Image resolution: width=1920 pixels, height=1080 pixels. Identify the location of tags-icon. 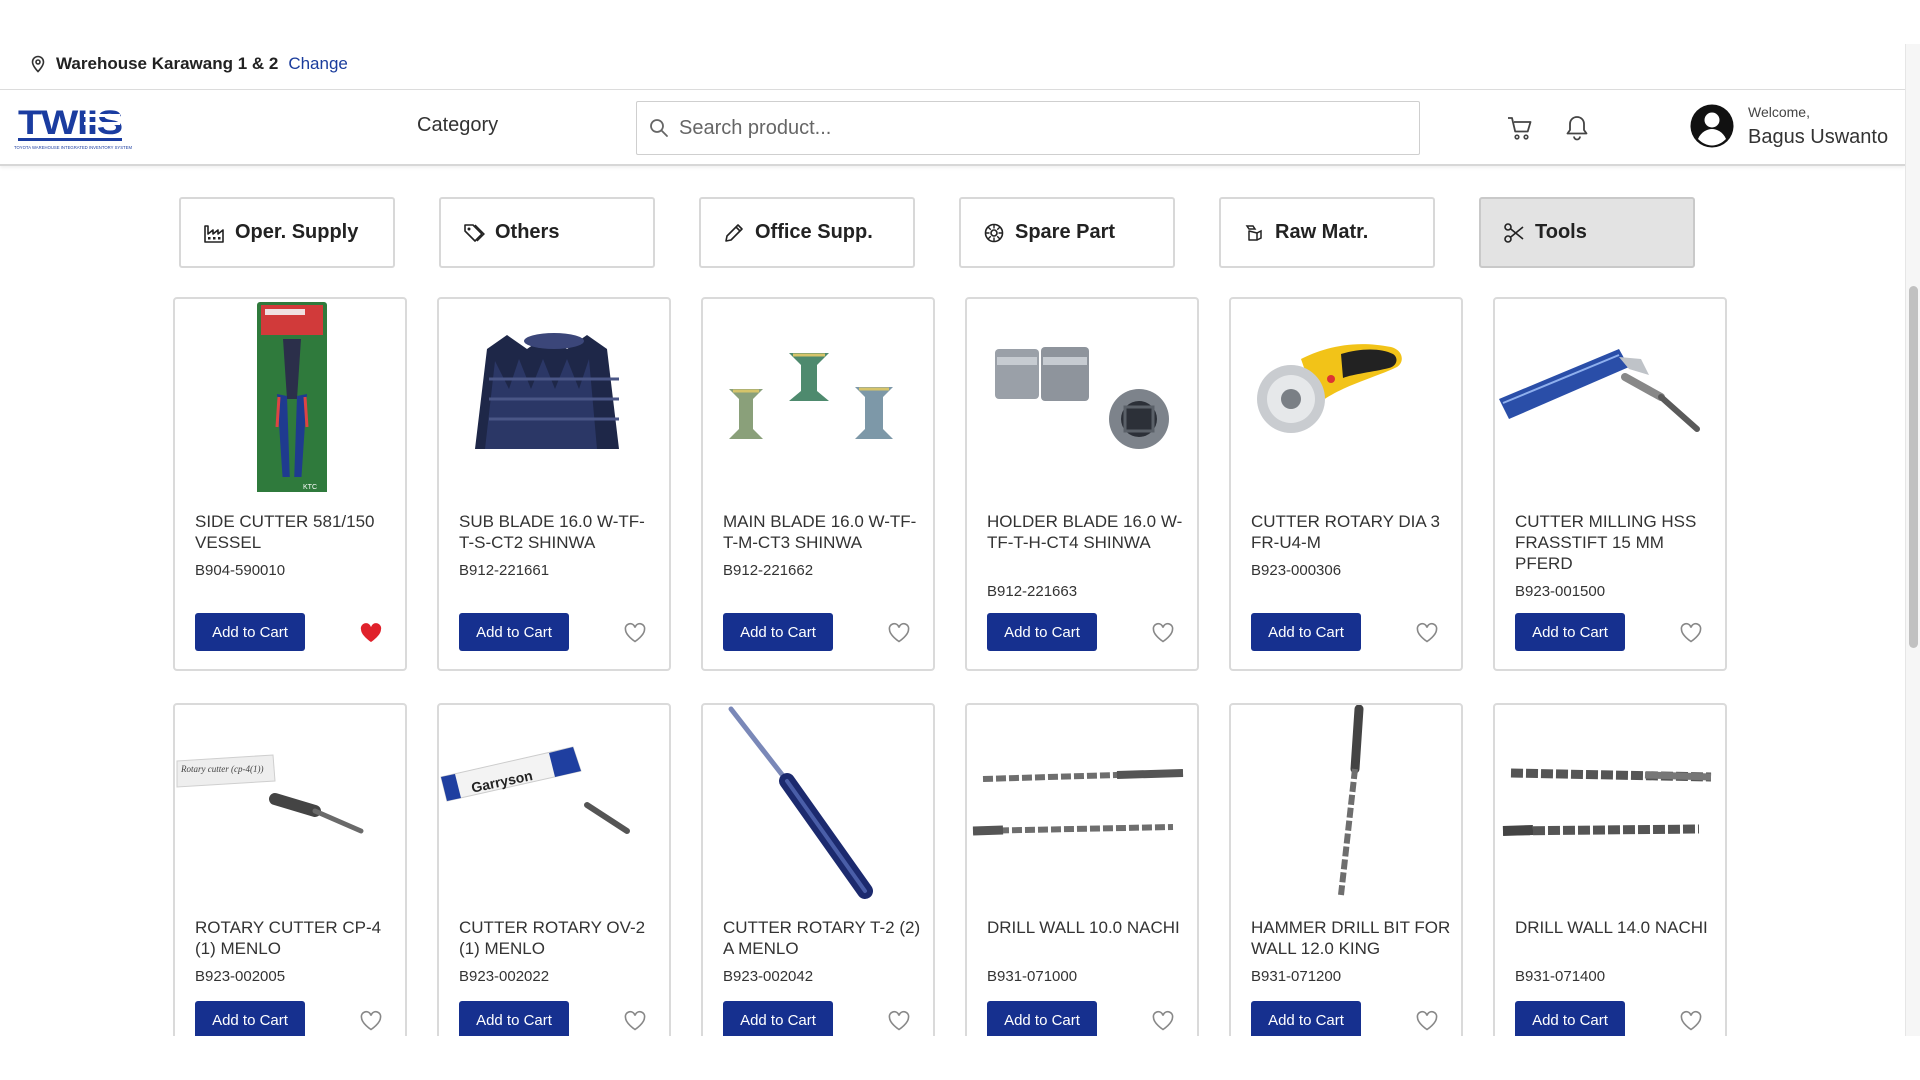
(474, 232).